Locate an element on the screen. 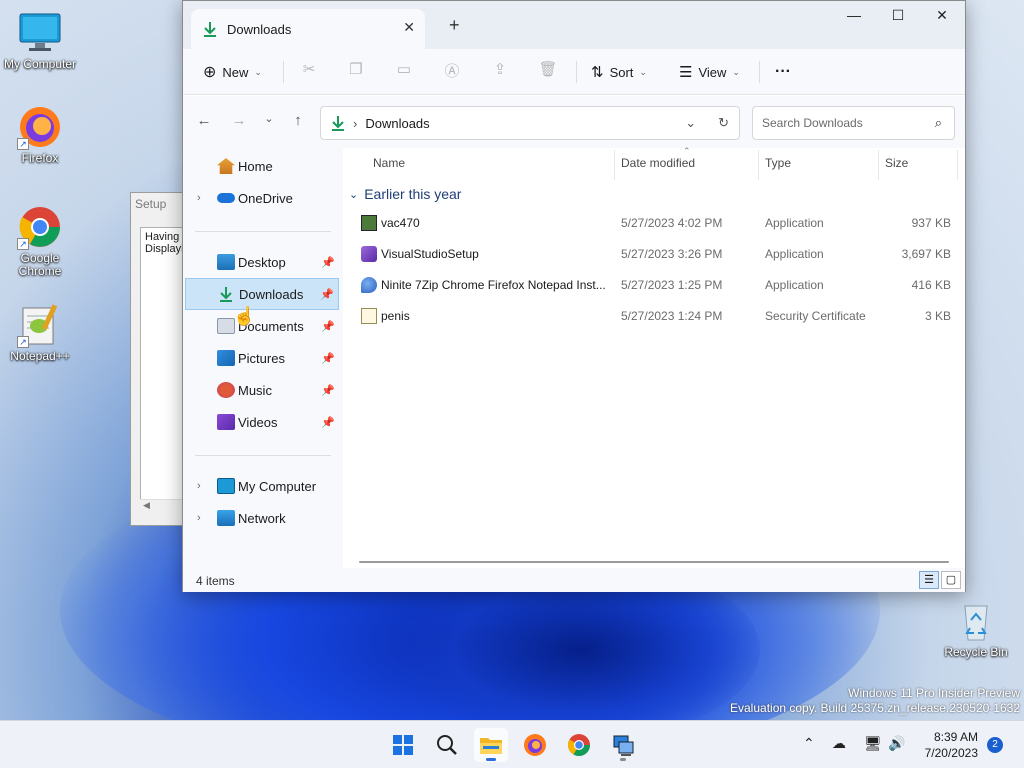  title-bar: Downloads ✕ + — ☐ ✕ is located at coordinates (574, 25).